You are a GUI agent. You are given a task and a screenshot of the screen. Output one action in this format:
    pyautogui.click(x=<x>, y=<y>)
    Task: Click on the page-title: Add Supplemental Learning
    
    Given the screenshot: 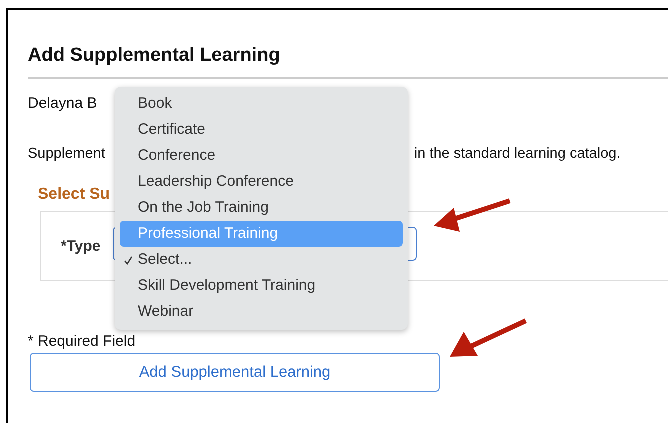 What is the action you would take?
    pyautogui.click(x=155, y=56)
    